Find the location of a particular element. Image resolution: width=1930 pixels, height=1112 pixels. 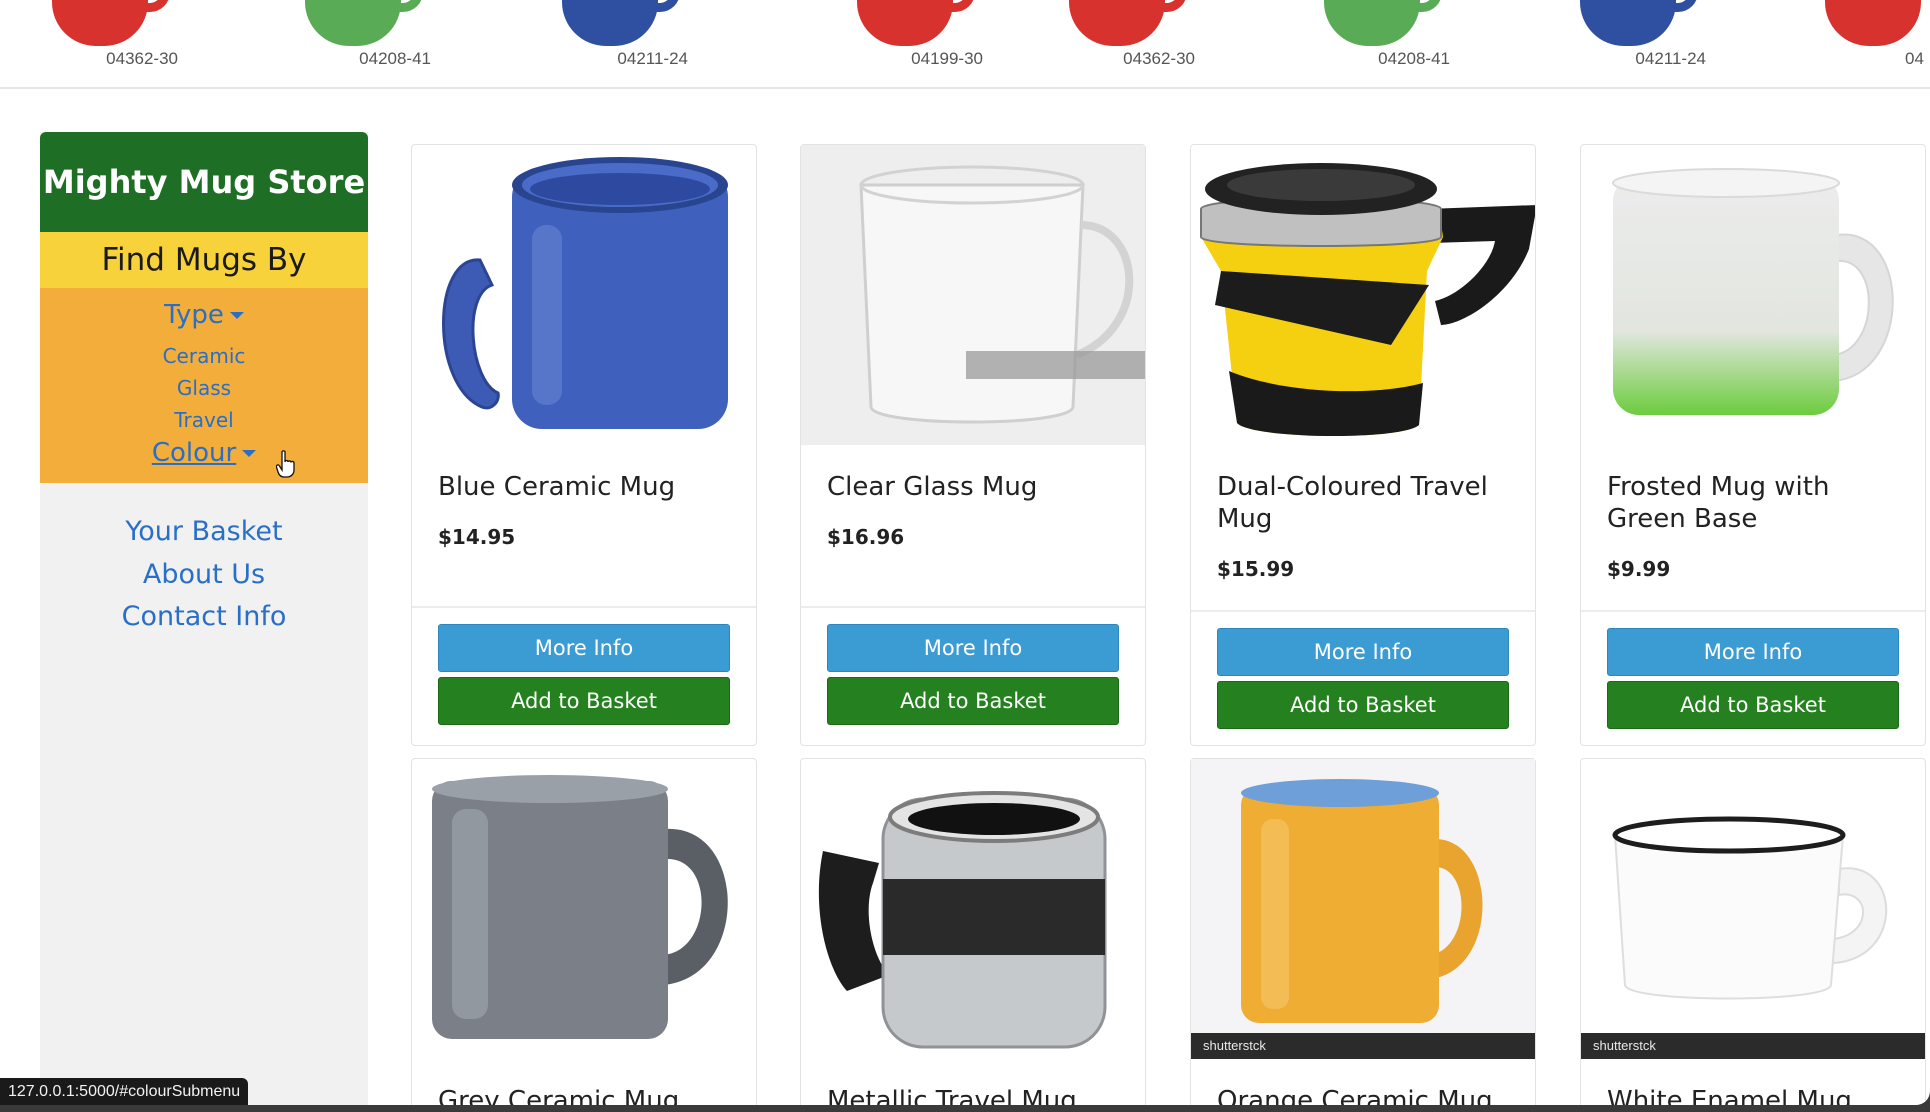

product-name: Frosted Mug with Green Base is located at coordinates (1718, 503).